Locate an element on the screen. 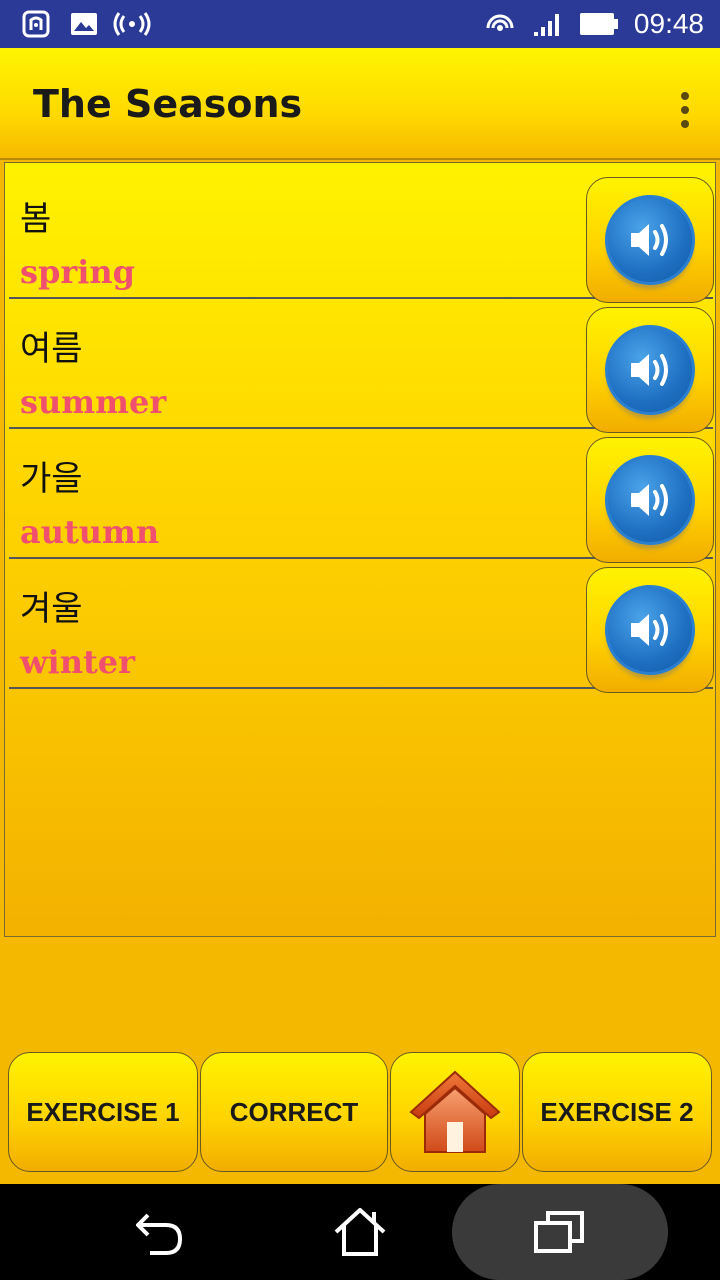 Image resolution: width=720 pixels, height=1280 pixels. hotspot-icon is located at coordinates (132, 24).